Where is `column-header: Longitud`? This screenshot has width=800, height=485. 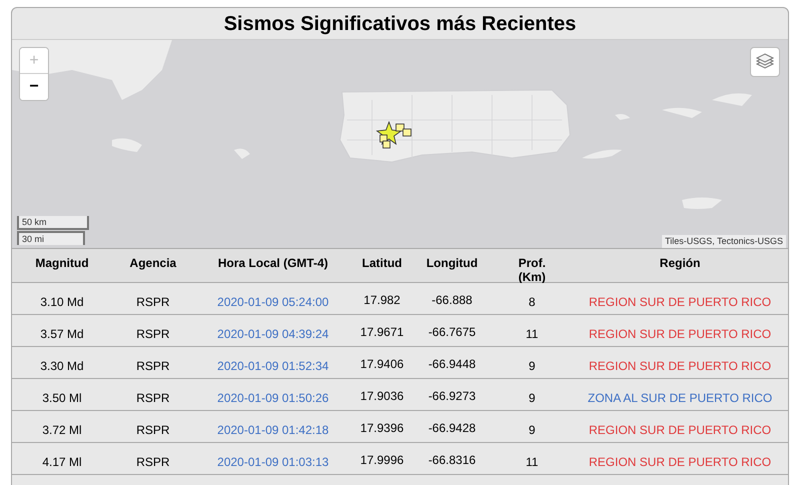
column-header: Longitud is located at coordinates (452, 263).